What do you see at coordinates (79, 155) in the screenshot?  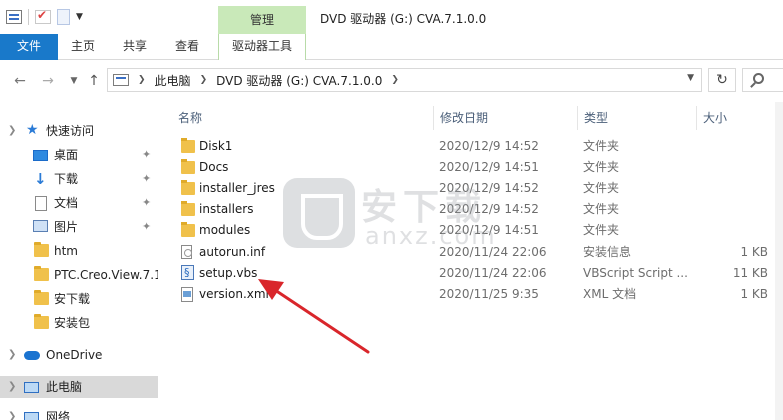 I see `nav-item-desktop: 桌面 ✦` at bounding box center [79, 155].